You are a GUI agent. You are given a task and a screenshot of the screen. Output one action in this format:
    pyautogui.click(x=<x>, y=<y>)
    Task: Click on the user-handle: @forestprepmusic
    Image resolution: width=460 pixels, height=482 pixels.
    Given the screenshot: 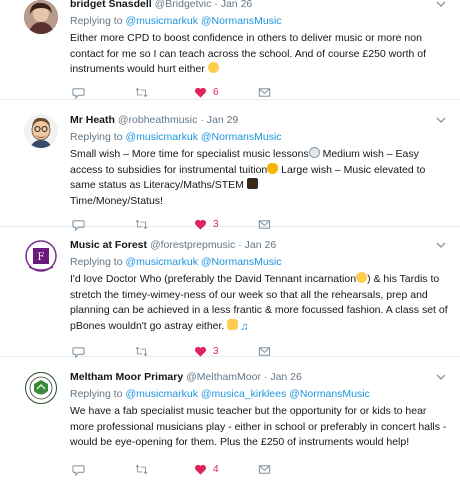 What is the action you would take?
    pyautogui.click(x=192, y=245)
    